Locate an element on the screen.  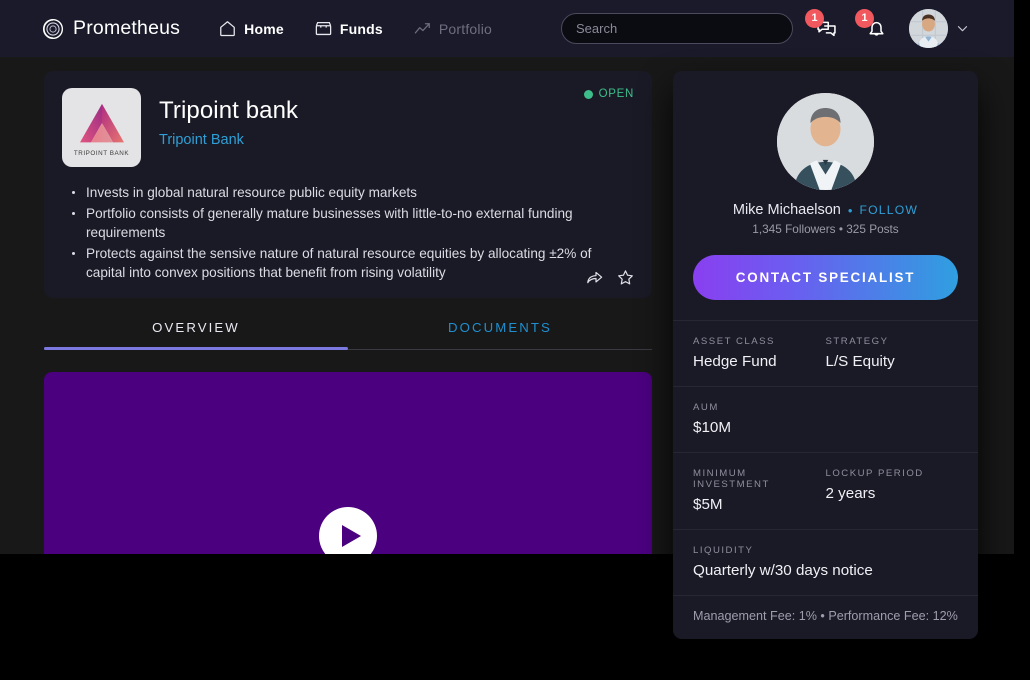
search-input is located at coordinates (677, 28).